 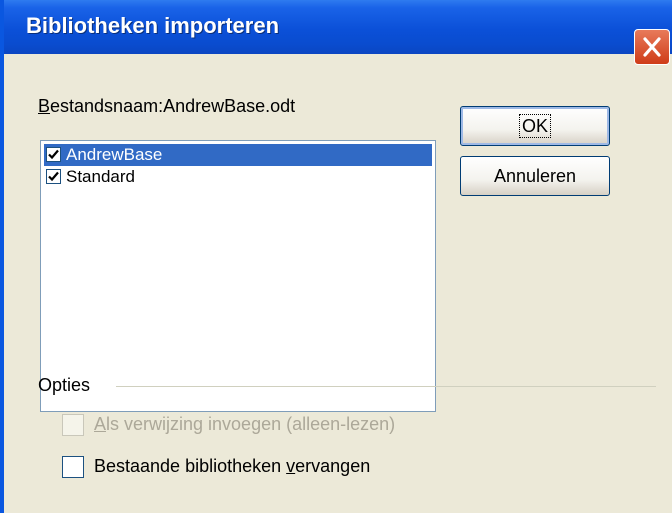 I want to click on filename-label-text: estandsnaam:, so click(x=107, y=106).